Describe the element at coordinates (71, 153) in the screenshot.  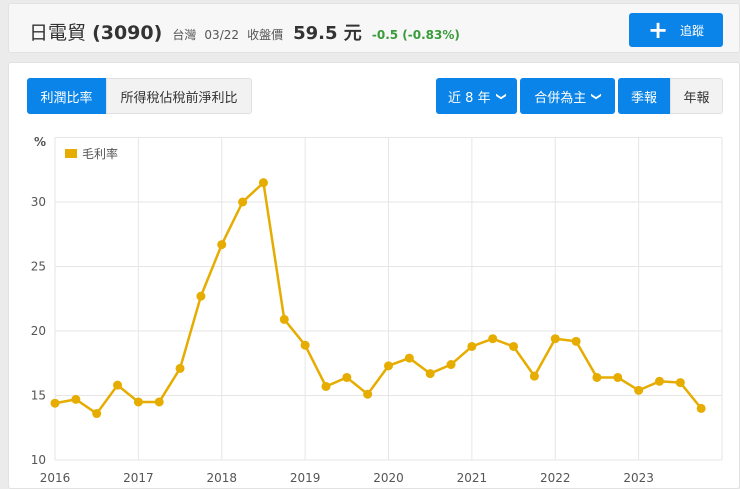
I see `legend-swatch` at that location.